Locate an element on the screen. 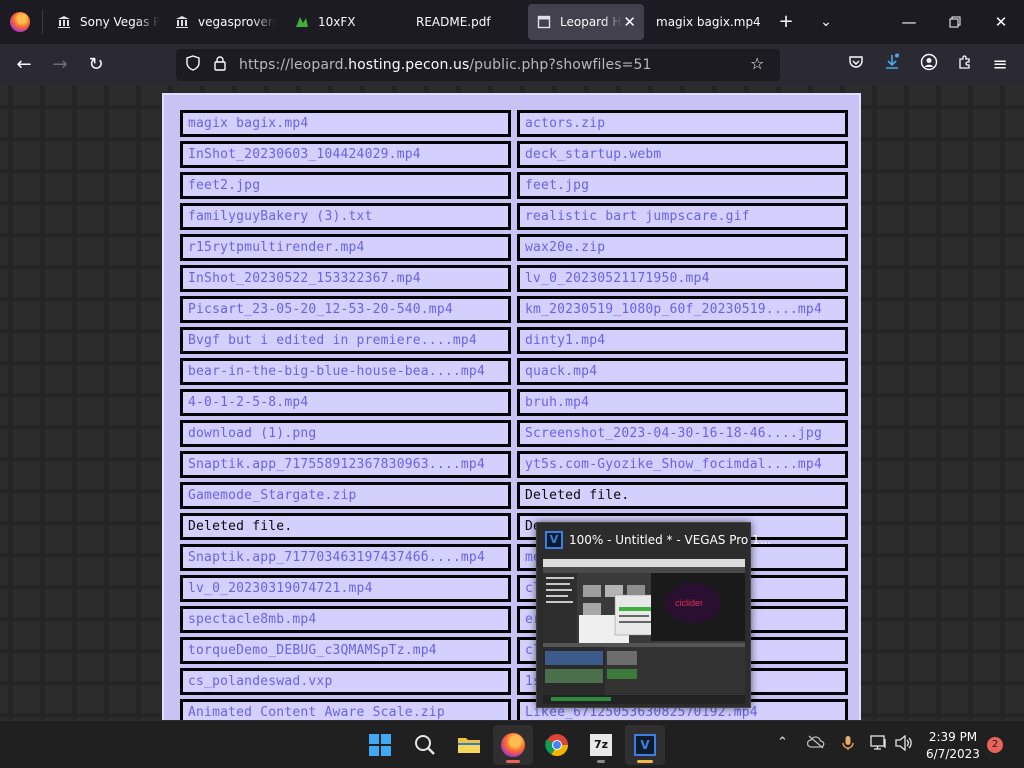 This screenshot has height=768, width=1024. file-link: spectacle8mb.mp4 is located at coordinates (345, 619).